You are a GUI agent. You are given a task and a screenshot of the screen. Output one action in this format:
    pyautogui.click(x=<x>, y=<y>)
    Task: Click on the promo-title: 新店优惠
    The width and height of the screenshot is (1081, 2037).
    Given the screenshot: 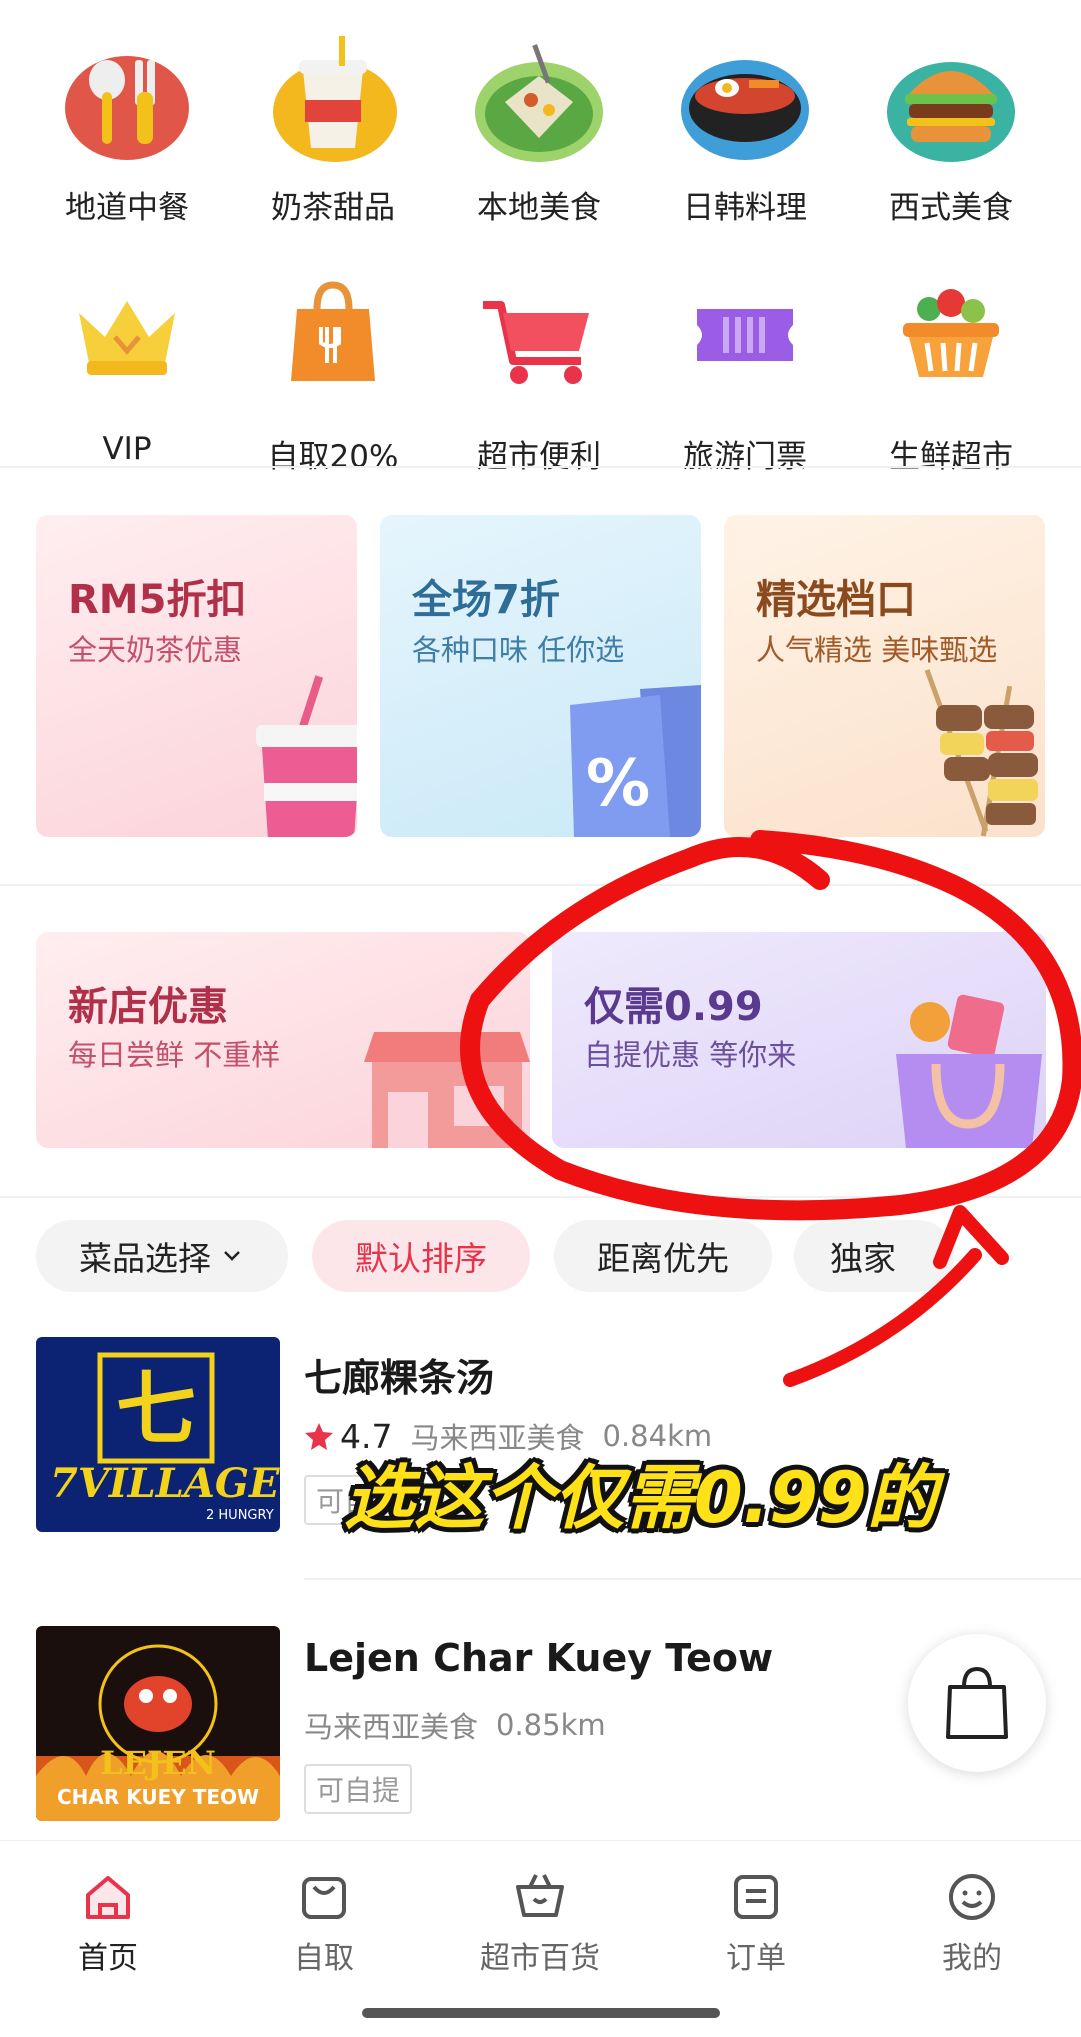 What is the action you would take?
    pyautogui.click(x=148, y=1007)
    